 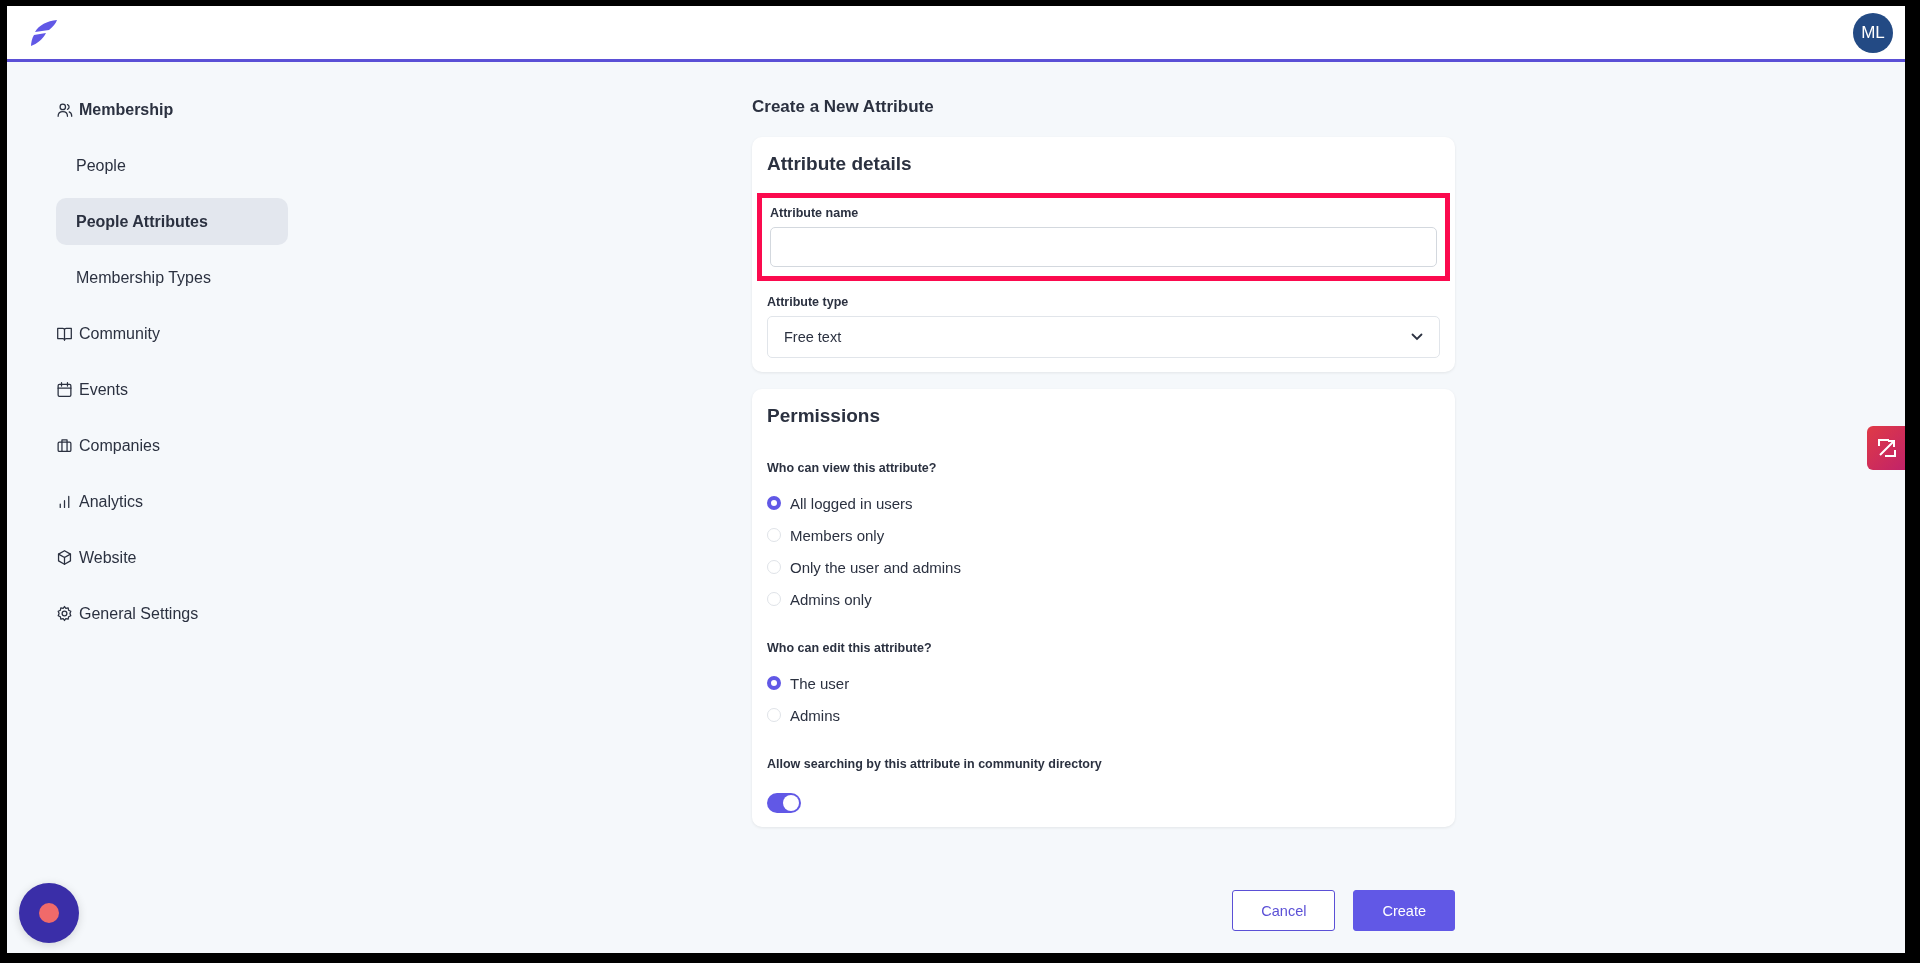 What do you see at coordinates (1417, 337) in the screenshot?
I see `chevron-down-icon` at bounding box center [1417, 337].